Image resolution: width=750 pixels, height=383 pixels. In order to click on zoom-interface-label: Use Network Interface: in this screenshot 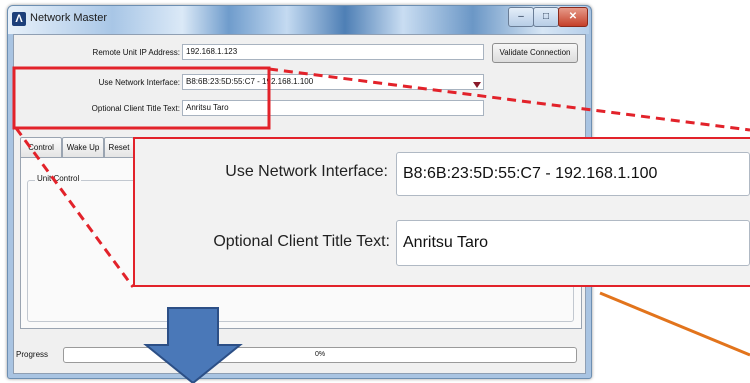, I will do `click(306, 171)`.